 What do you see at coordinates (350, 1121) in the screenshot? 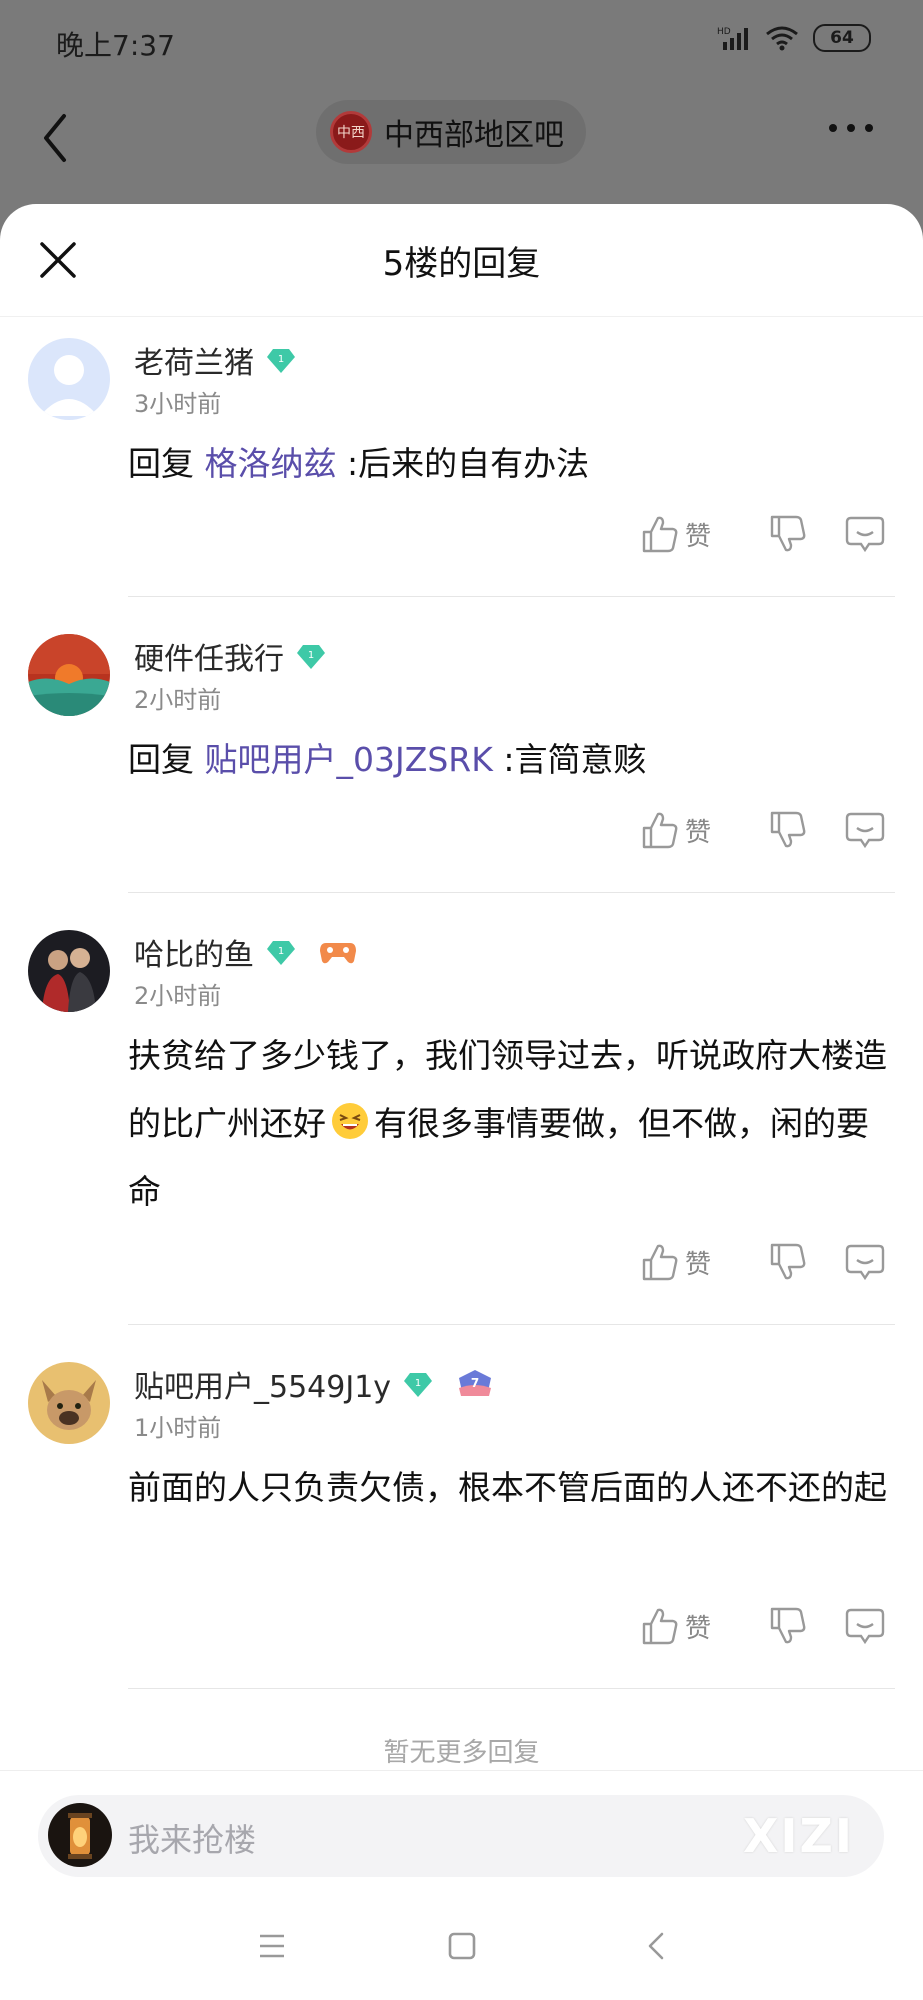
I see `laughing-emoji-icon` at bounding box center [350, 1121].